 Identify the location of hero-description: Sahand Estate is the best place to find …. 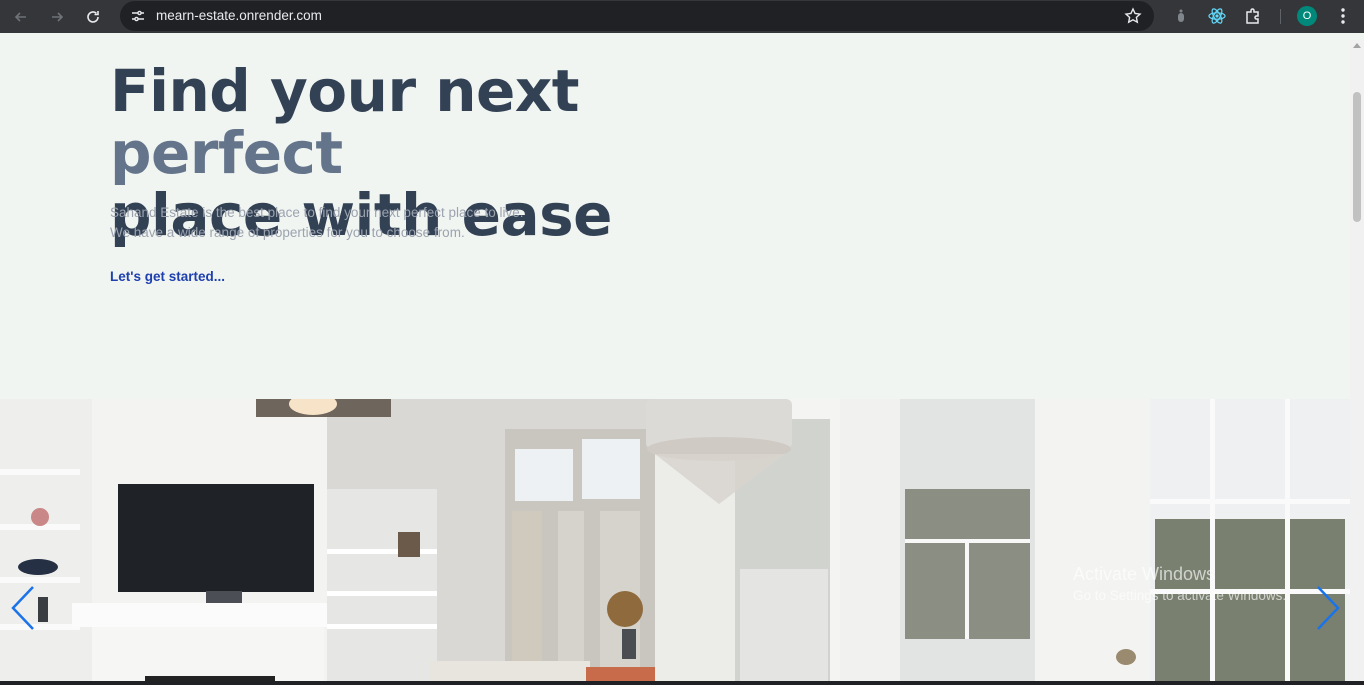
(317, 223).